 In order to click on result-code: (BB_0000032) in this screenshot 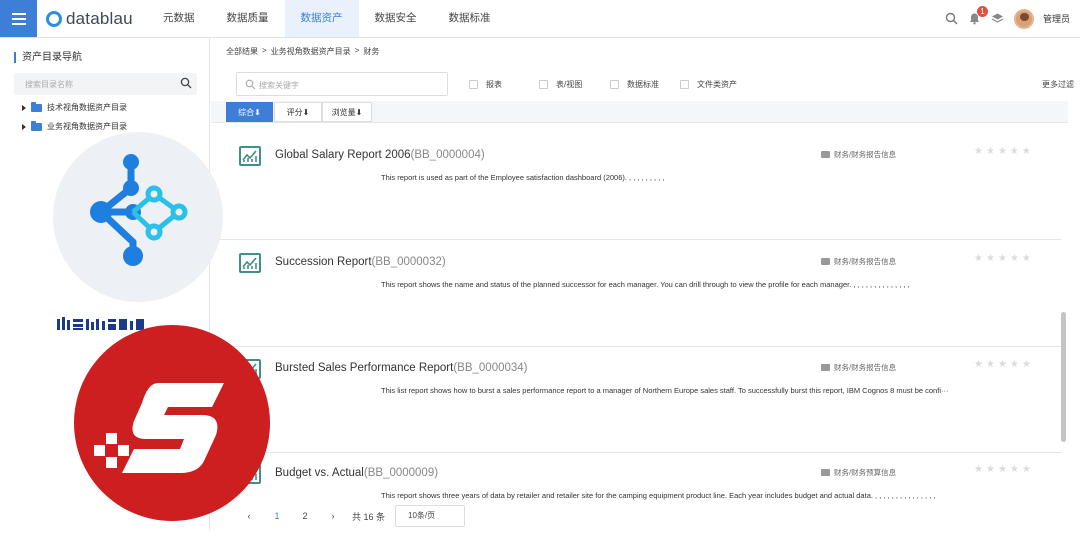, I will do `click(408, 262)`.